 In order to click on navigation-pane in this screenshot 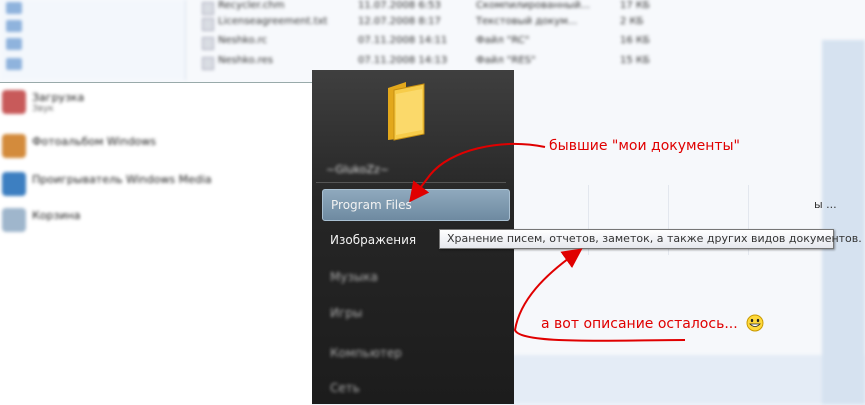, I will do `click(93, 40)`.